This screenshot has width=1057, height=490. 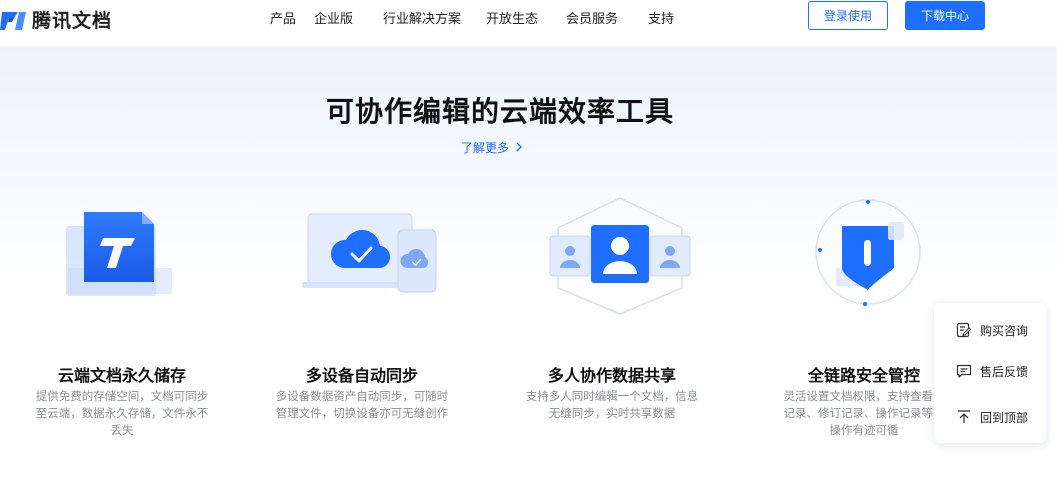 What do you see at coordinates (1004, 330) in the screenshot?
I see `purchase-consult-label: 购买咨询` at bounding box center [1004, 330].